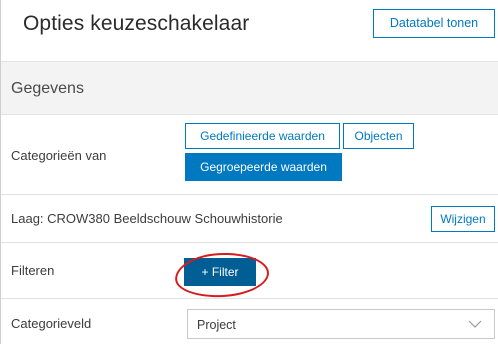  I want to click on category-field-select: Project, so click(341, 324).